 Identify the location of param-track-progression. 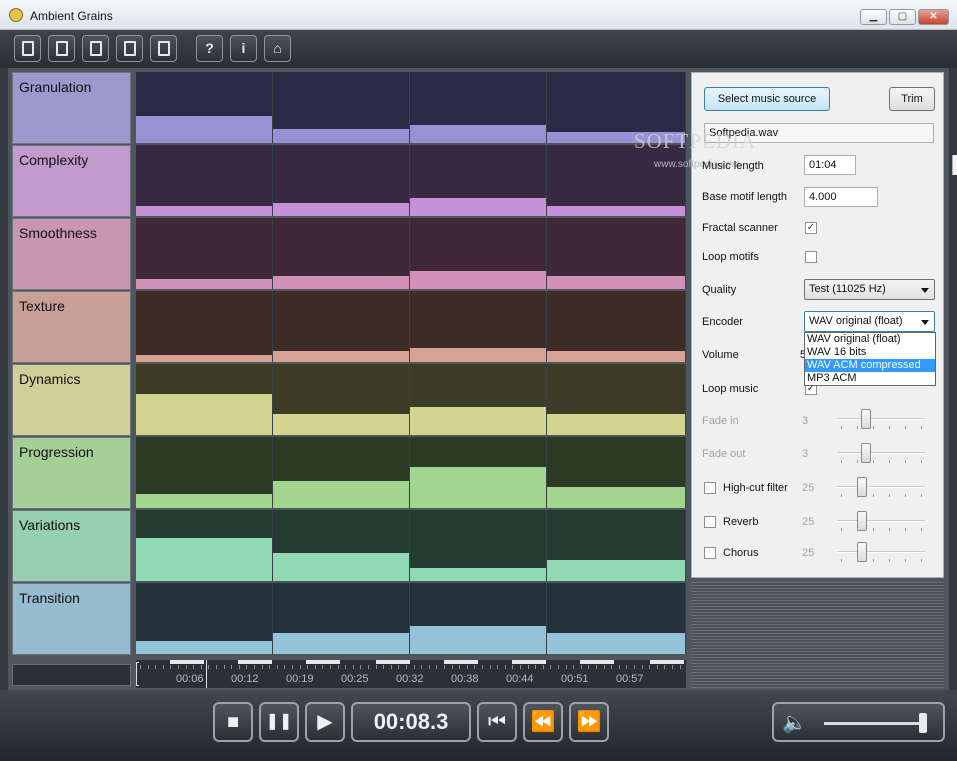
(411, 473).